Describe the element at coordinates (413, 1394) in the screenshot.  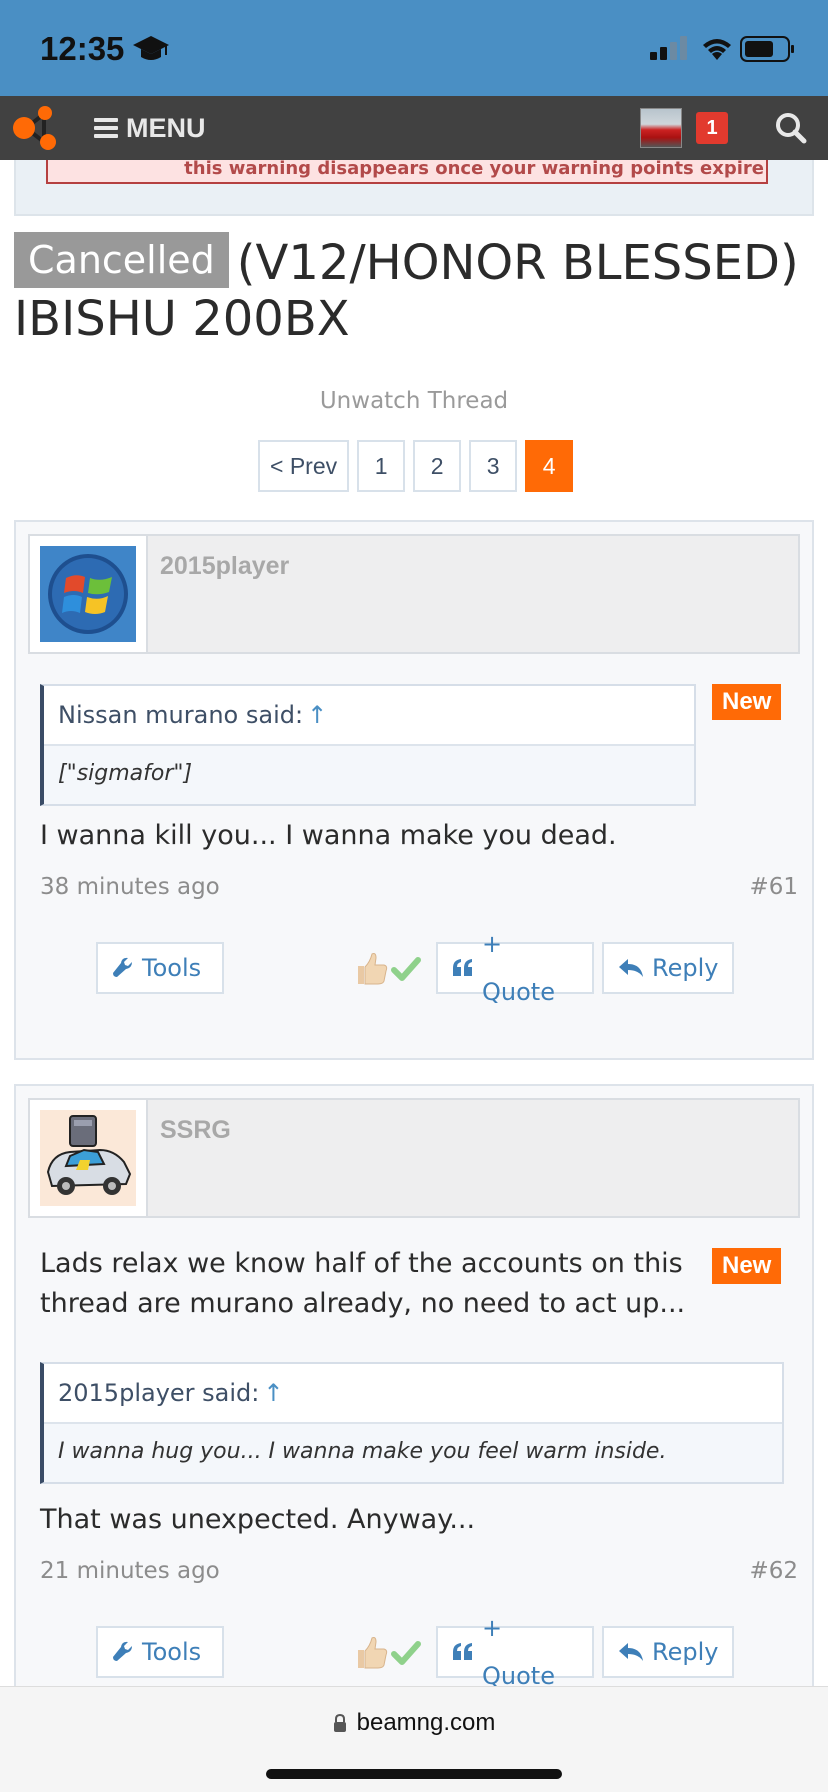
I see `quote-header: 2015player said: ↑` at that location.